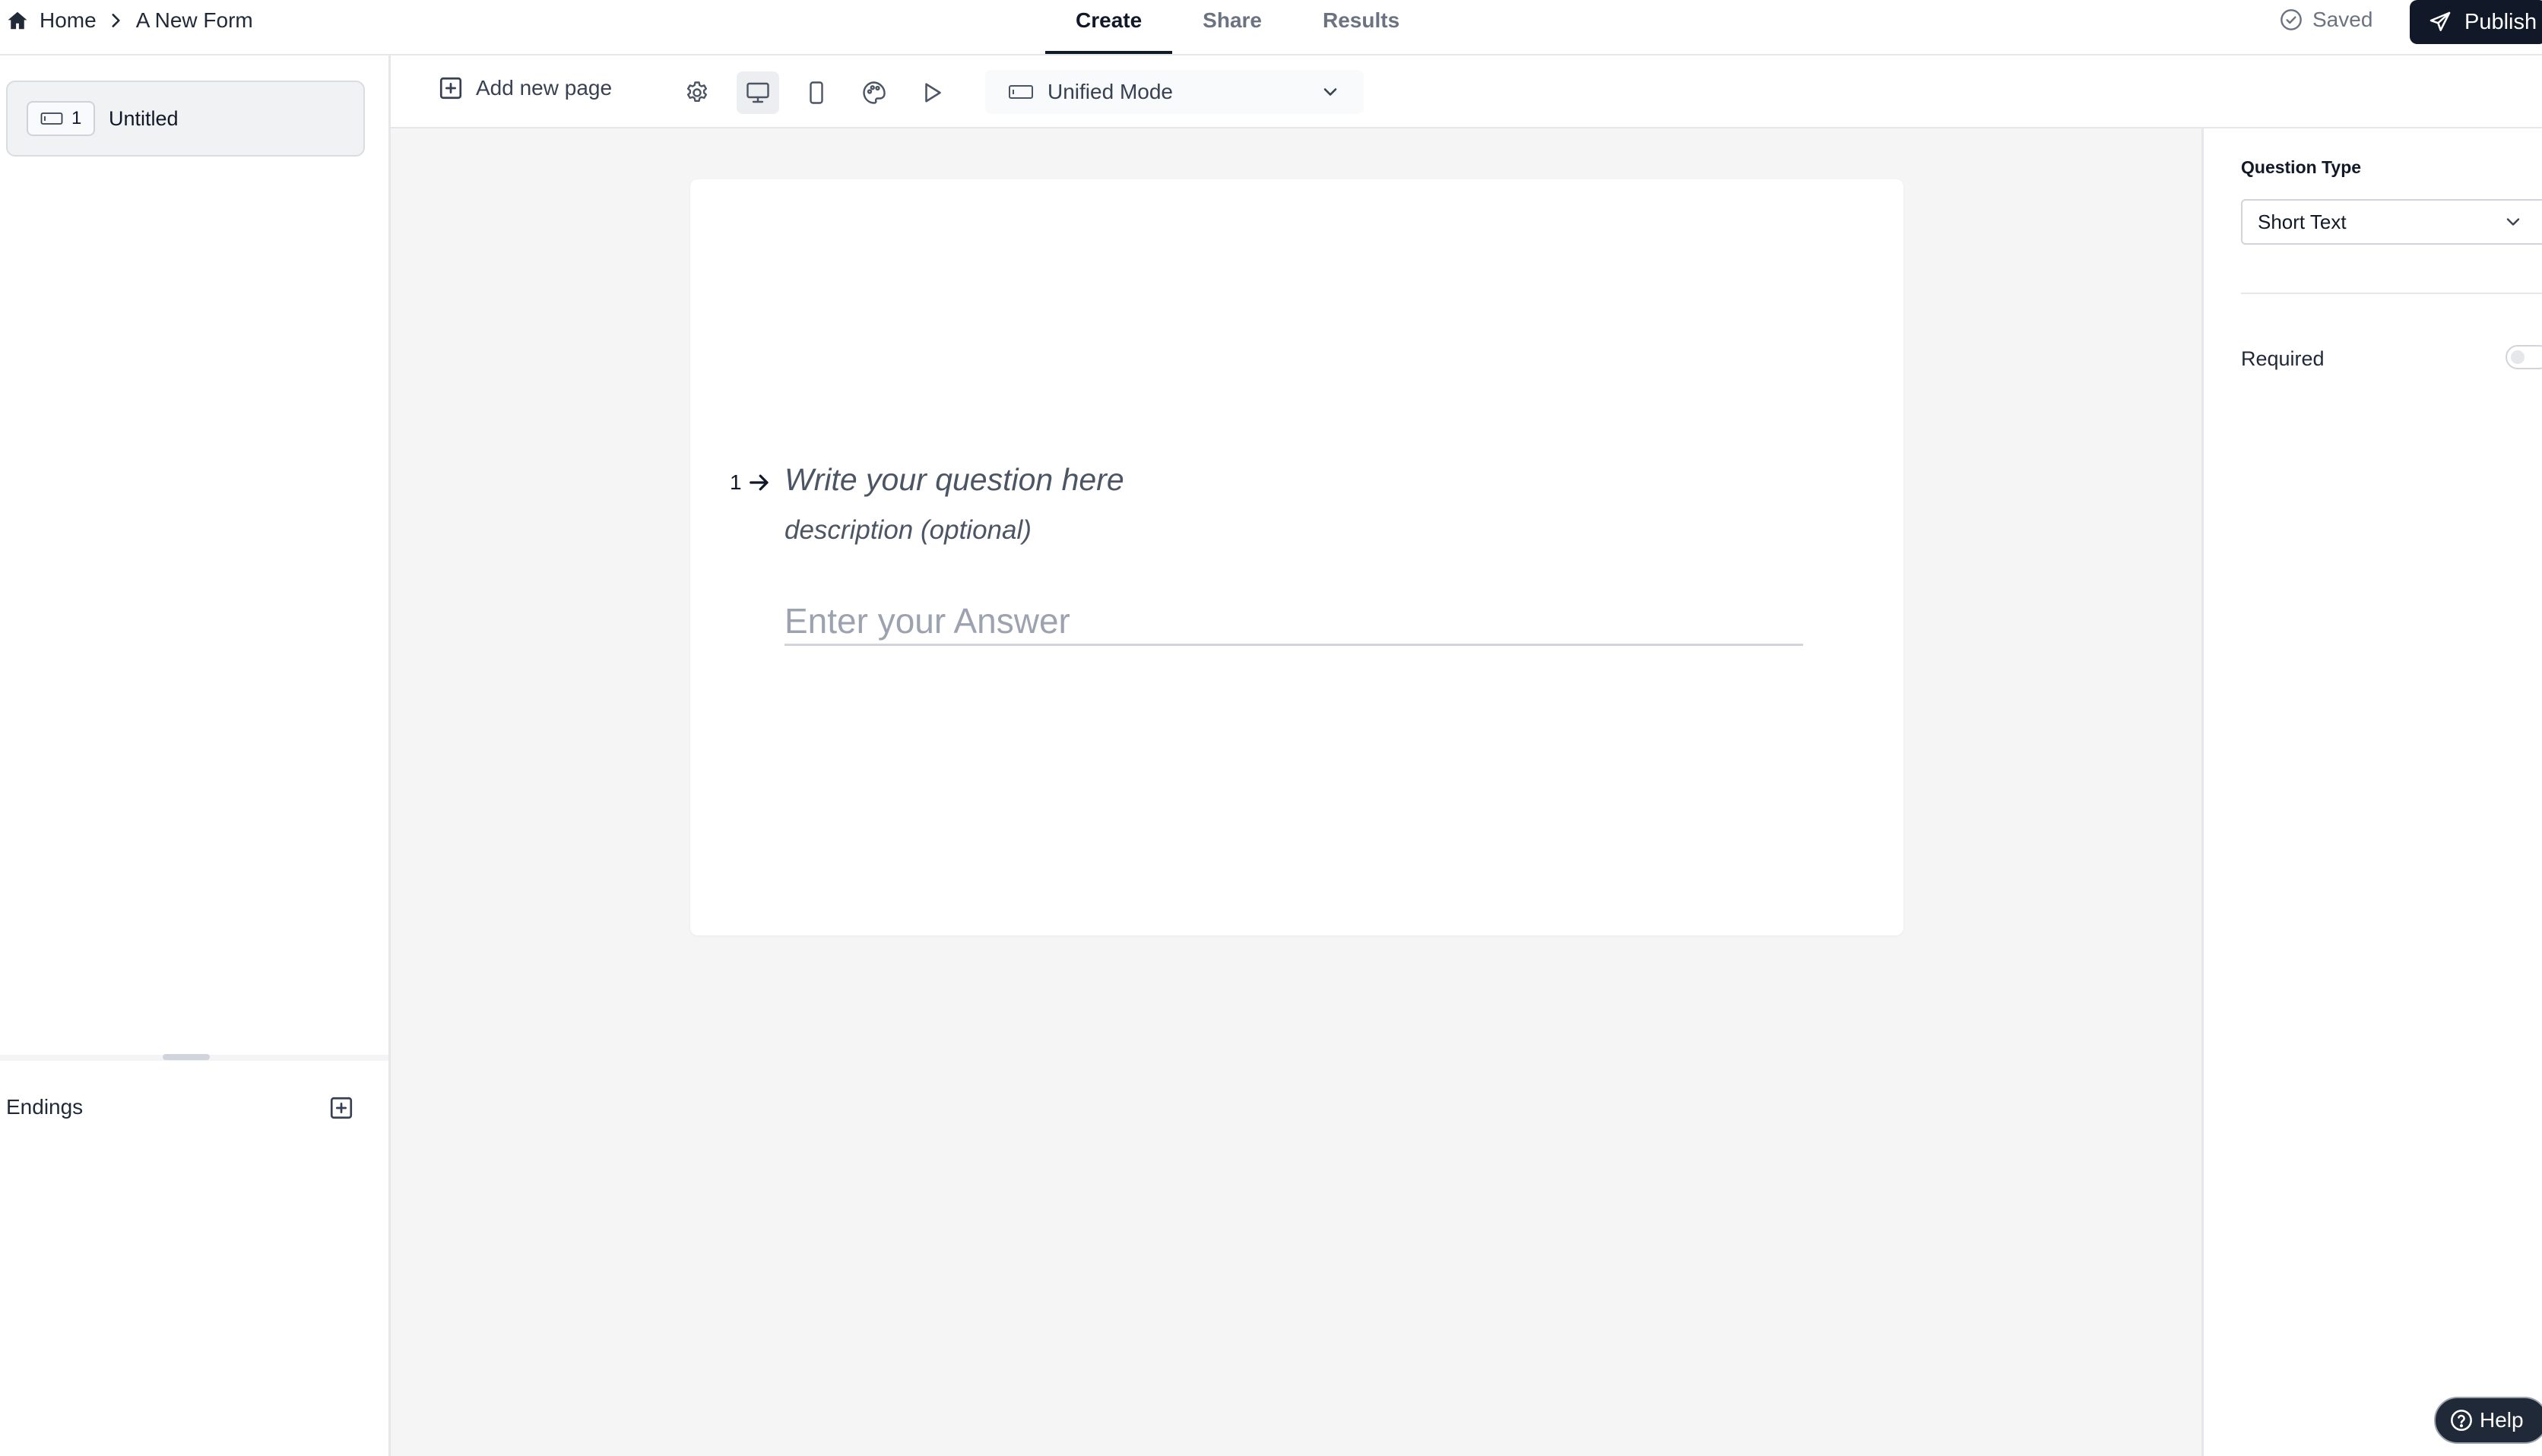  I want to click on main-tabs: Create Share Results, so click(1237, 27).